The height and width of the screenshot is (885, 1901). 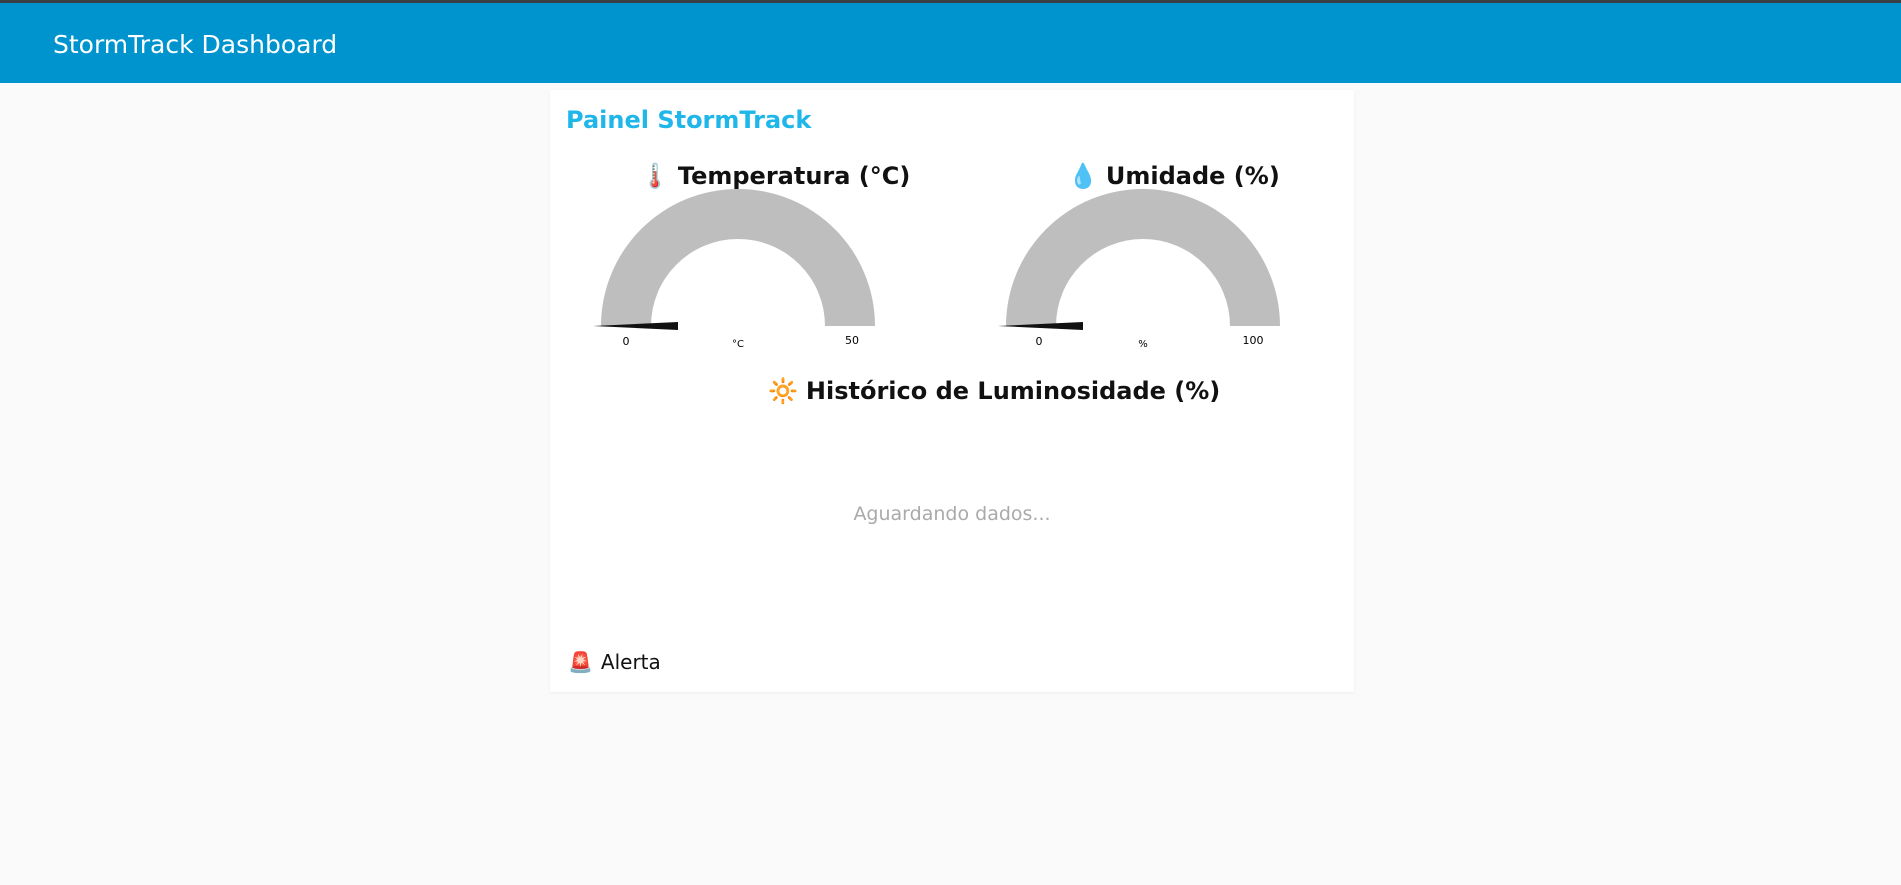 I want to click on luminosity-title-text: Histórico de Luminosidade (%), so click(x=1013, y=391).